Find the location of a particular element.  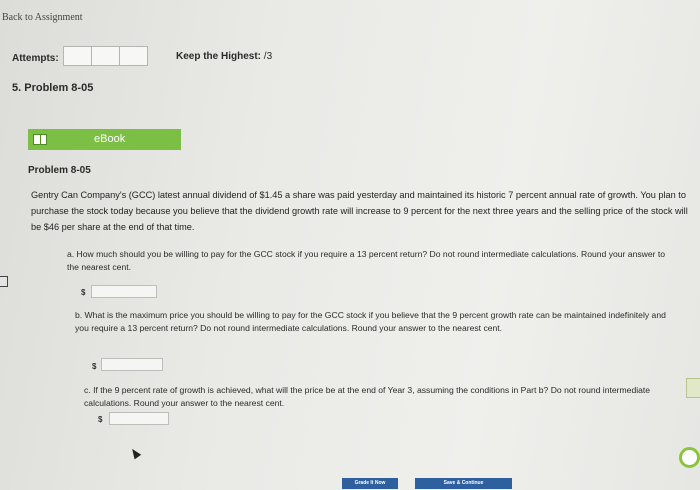

part-b-answer-input is located at coordinates (132, 364).